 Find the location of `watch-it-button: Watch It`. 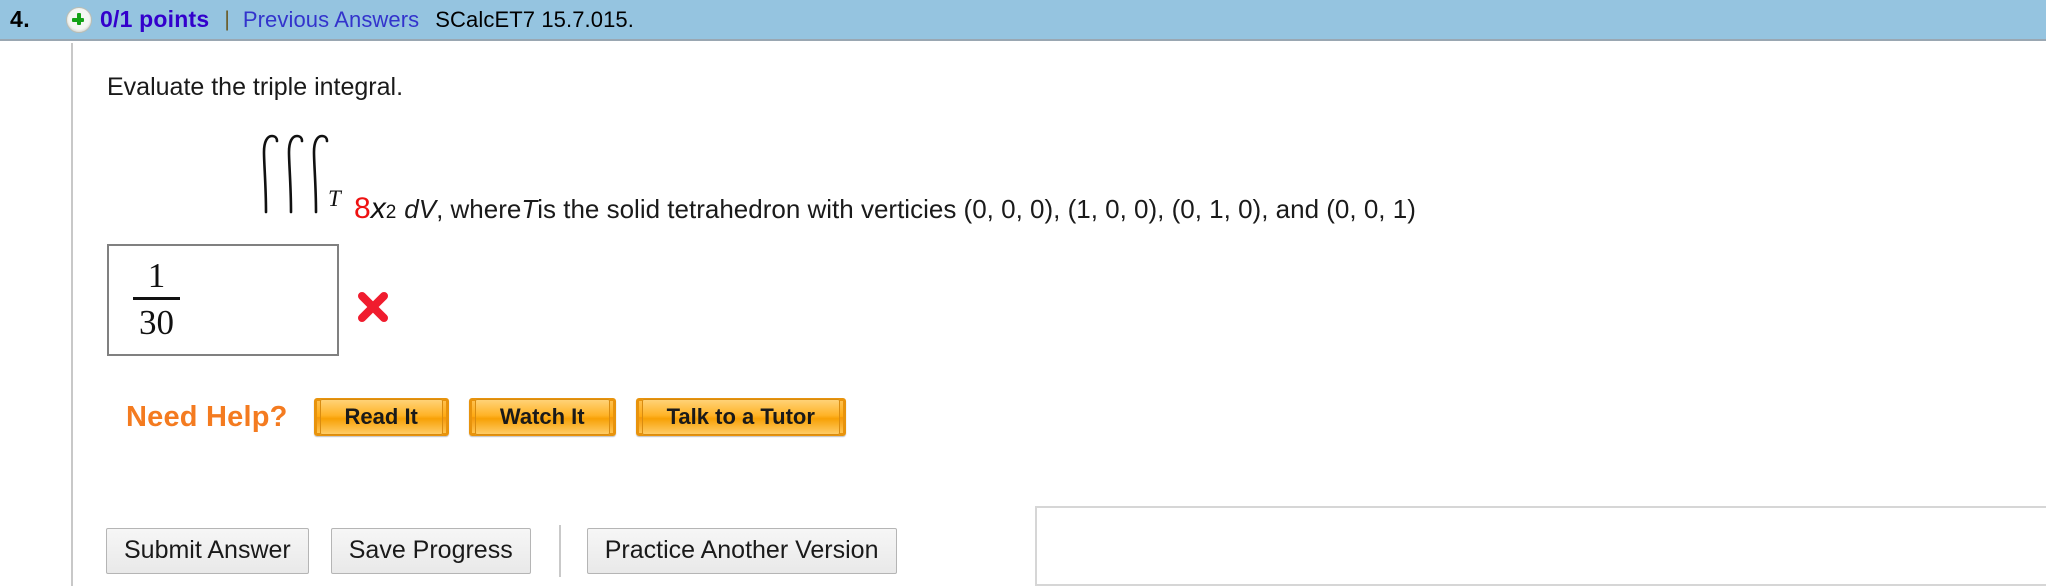

watch-it-button: Watch It is located at coordinates (542, 417).